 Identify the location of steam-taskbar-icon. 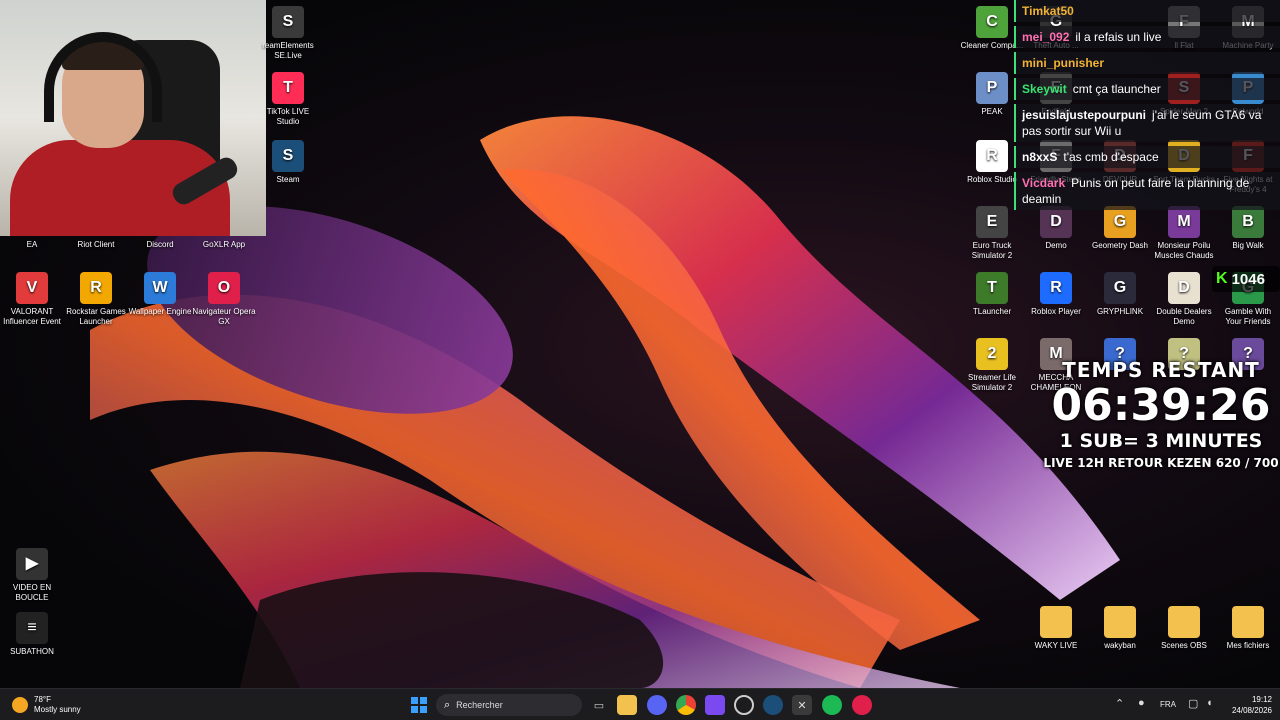
(773, 705).